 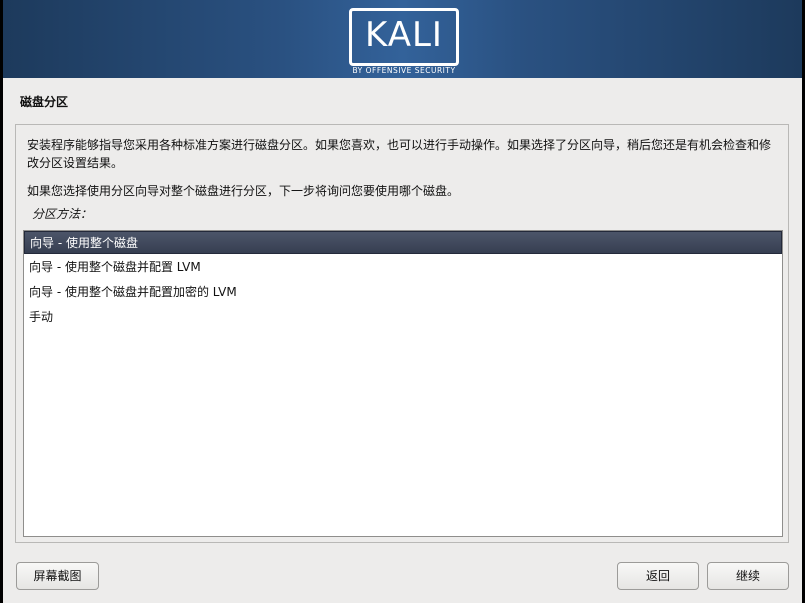 What do you see at coordinates (243, 191) in the screenshot?
I see `description-text-2: 如果您选择使用分区向导对整个磁盘进行分区，下一步将询问您要使用哪个磁盘。` at bounding box center [243, 191].